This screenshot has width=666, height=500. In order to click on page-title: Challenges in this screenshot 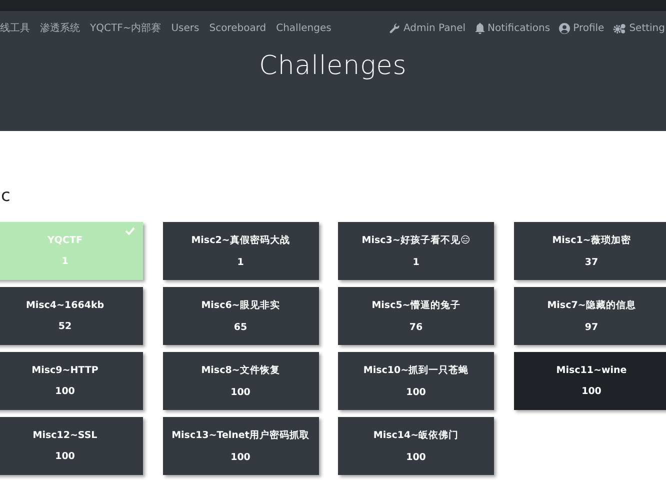, I will do `click(333, 66)`.